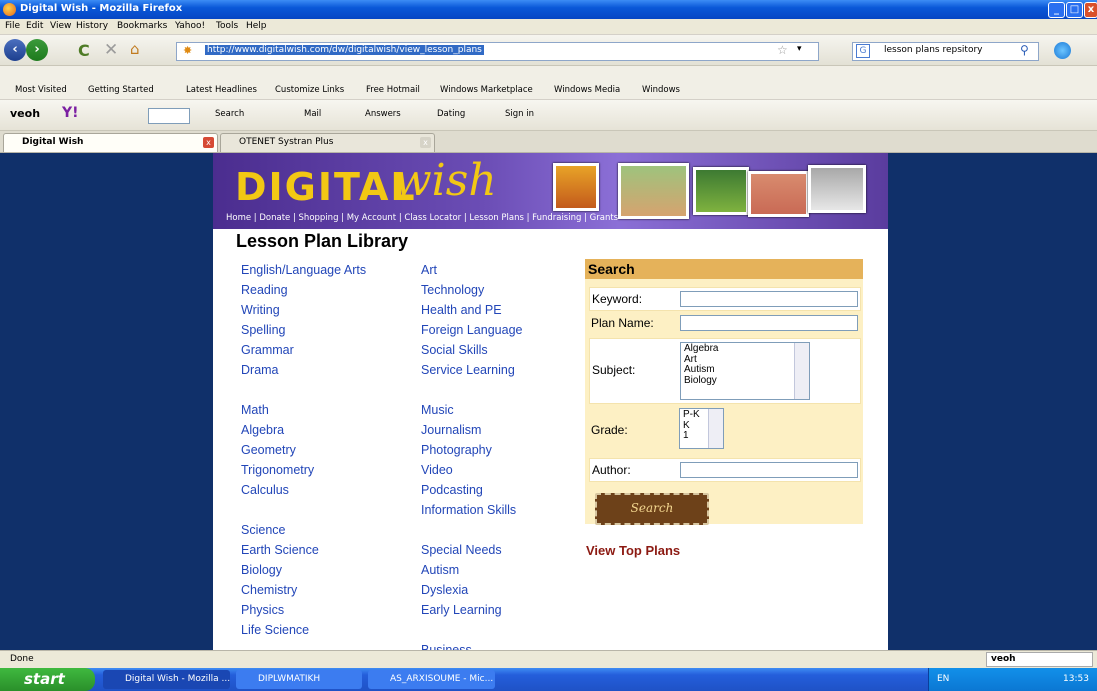  What do you see at coordinates (15, 50) in the screenshot?
I see `back-button: ‹` at bounding box center [15, 50].